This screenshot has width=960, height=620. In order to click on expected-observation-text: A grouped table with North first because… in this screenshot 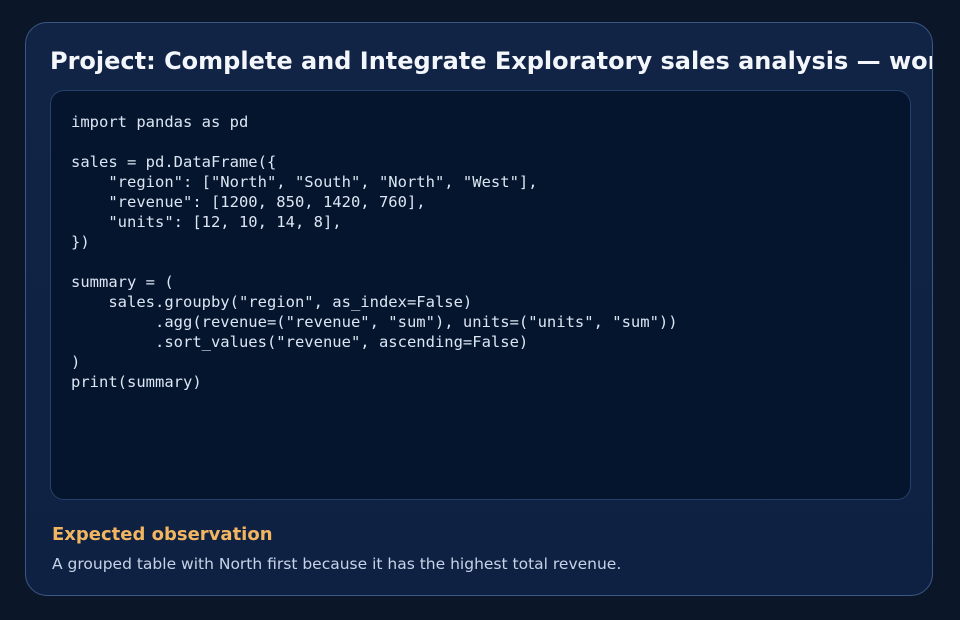, I will do `click(337, 564)`.